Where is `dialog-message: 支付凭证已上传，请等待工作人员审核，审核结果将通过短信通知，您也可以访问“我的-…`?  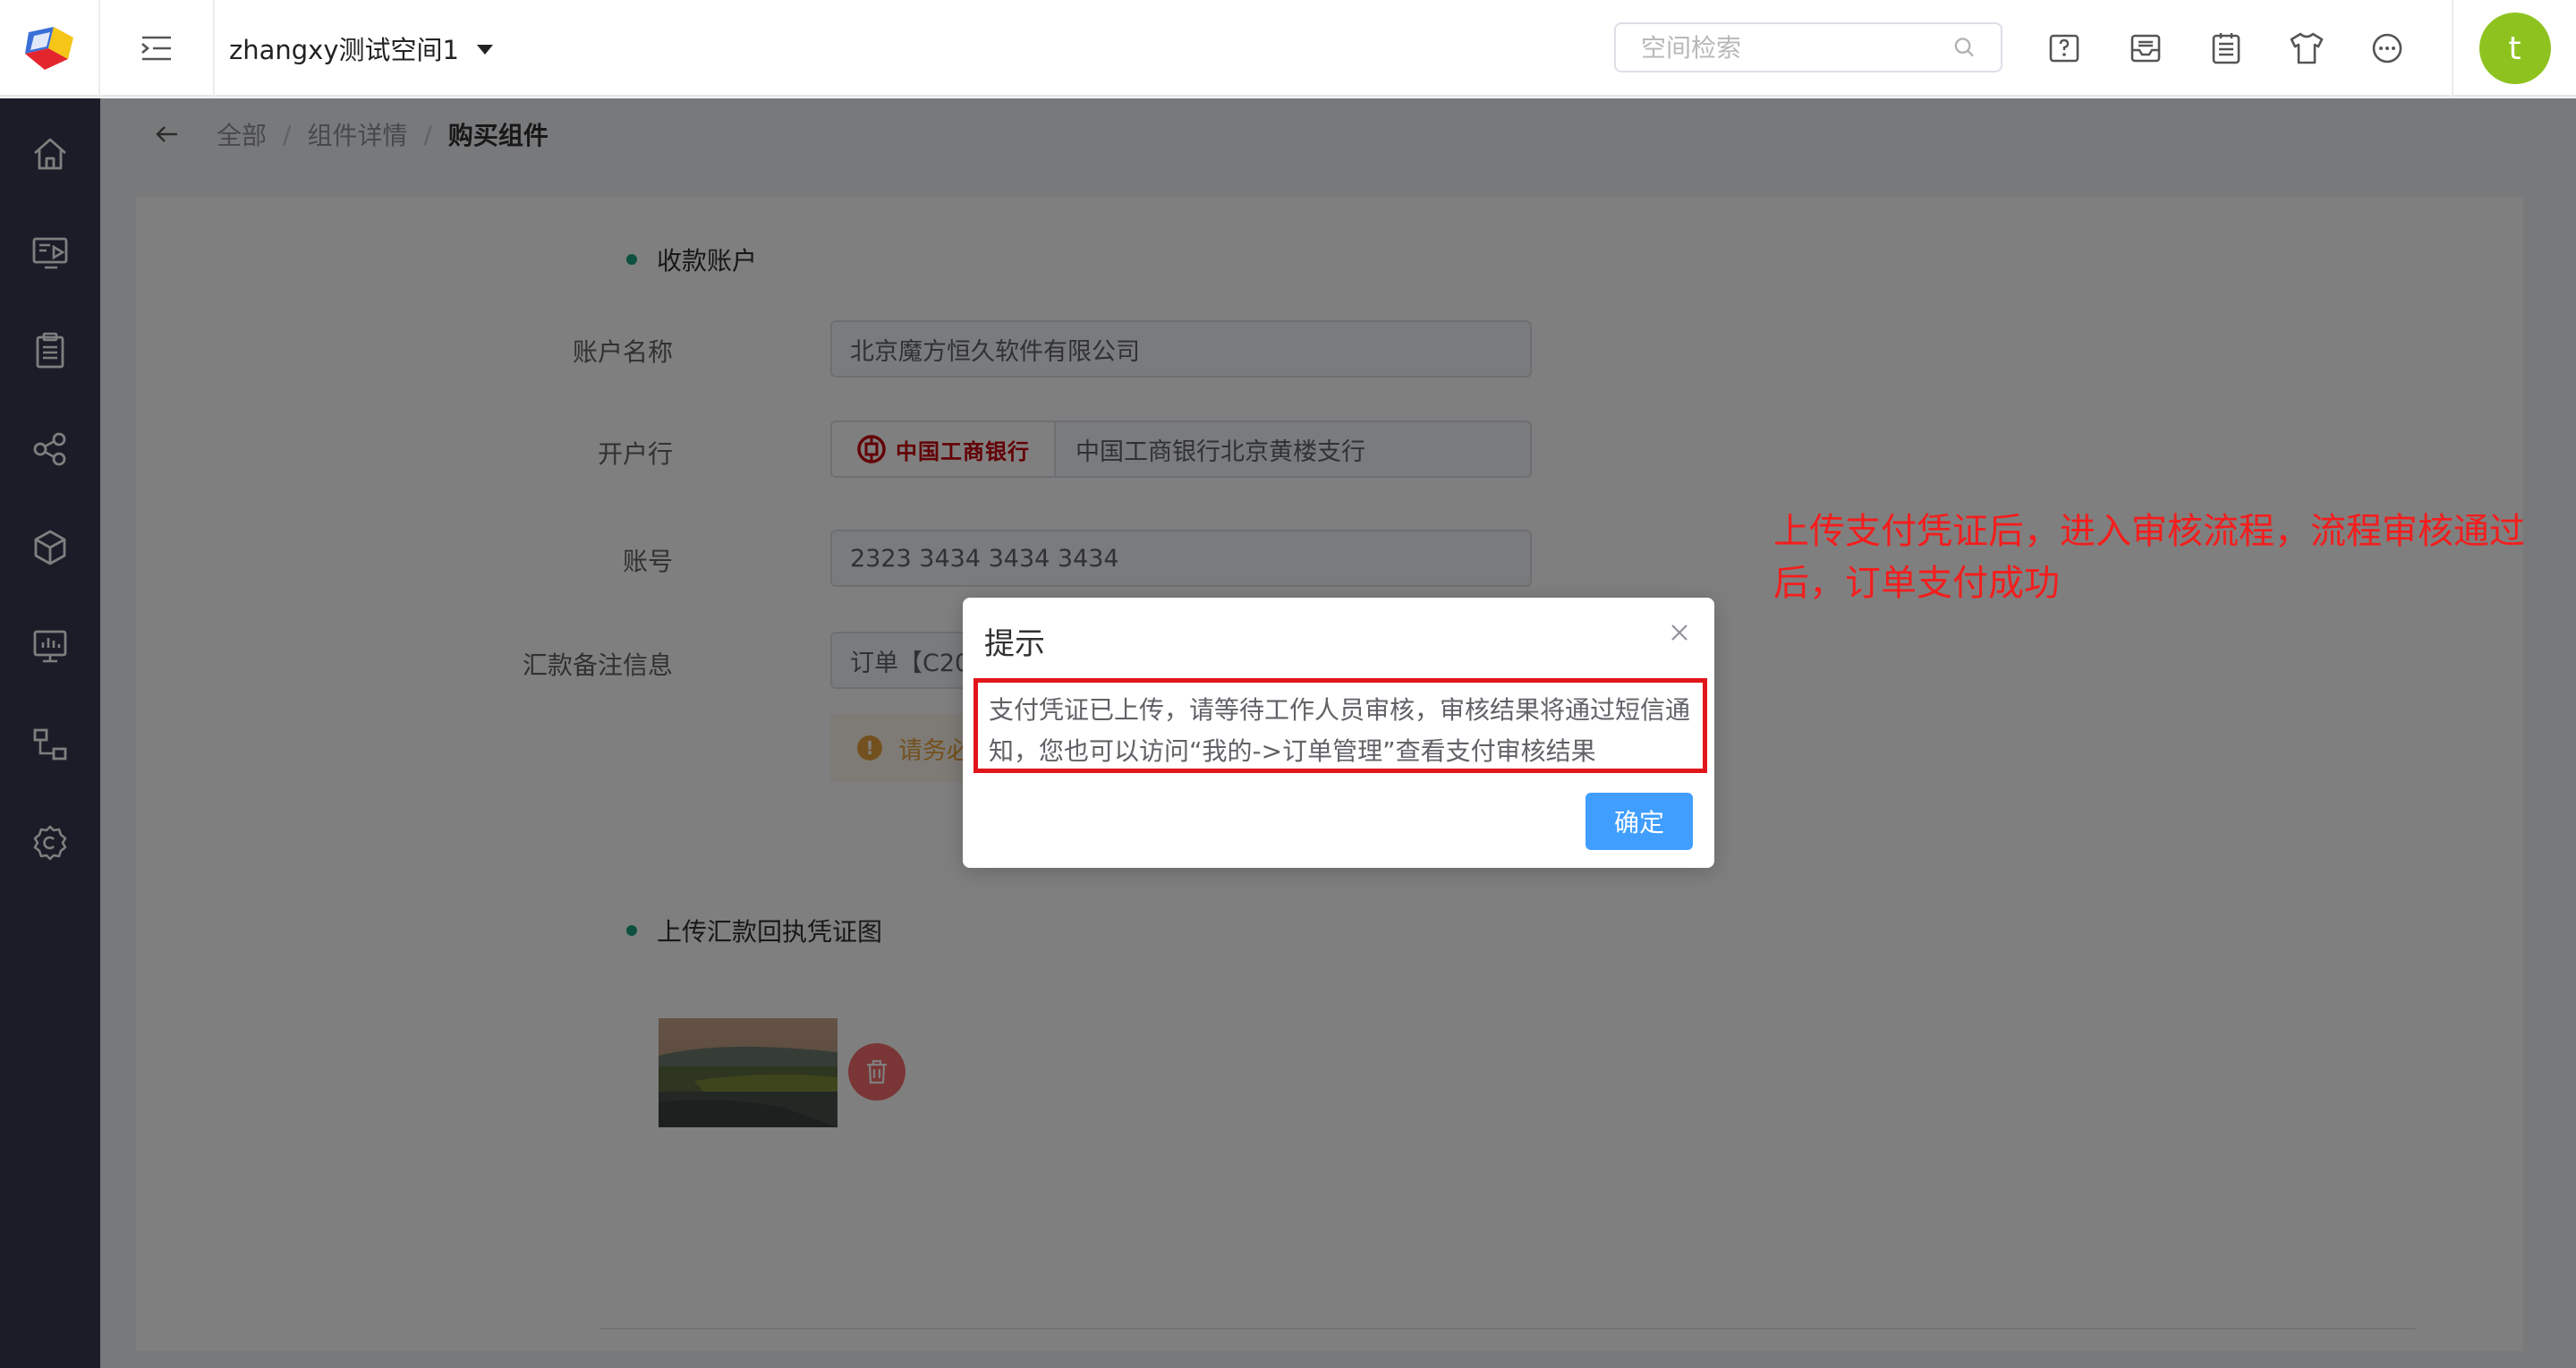
dialog-message: 支付凭证已上传，请等待工作人员审核，审核结果将通过短信通知，您也可以访问“我的-… is located at coordinates (1340, 725).